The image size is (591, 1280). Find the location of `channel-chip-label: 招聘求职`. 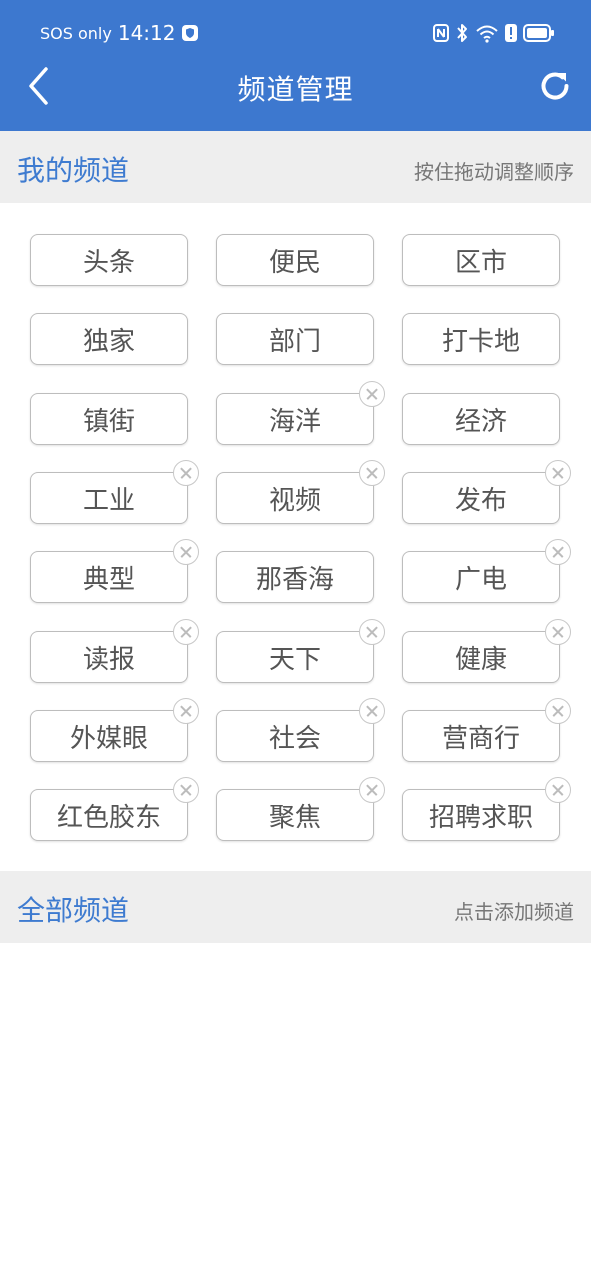

channel-chip-label: 招聘求职 is located at coordinates (480, 817).